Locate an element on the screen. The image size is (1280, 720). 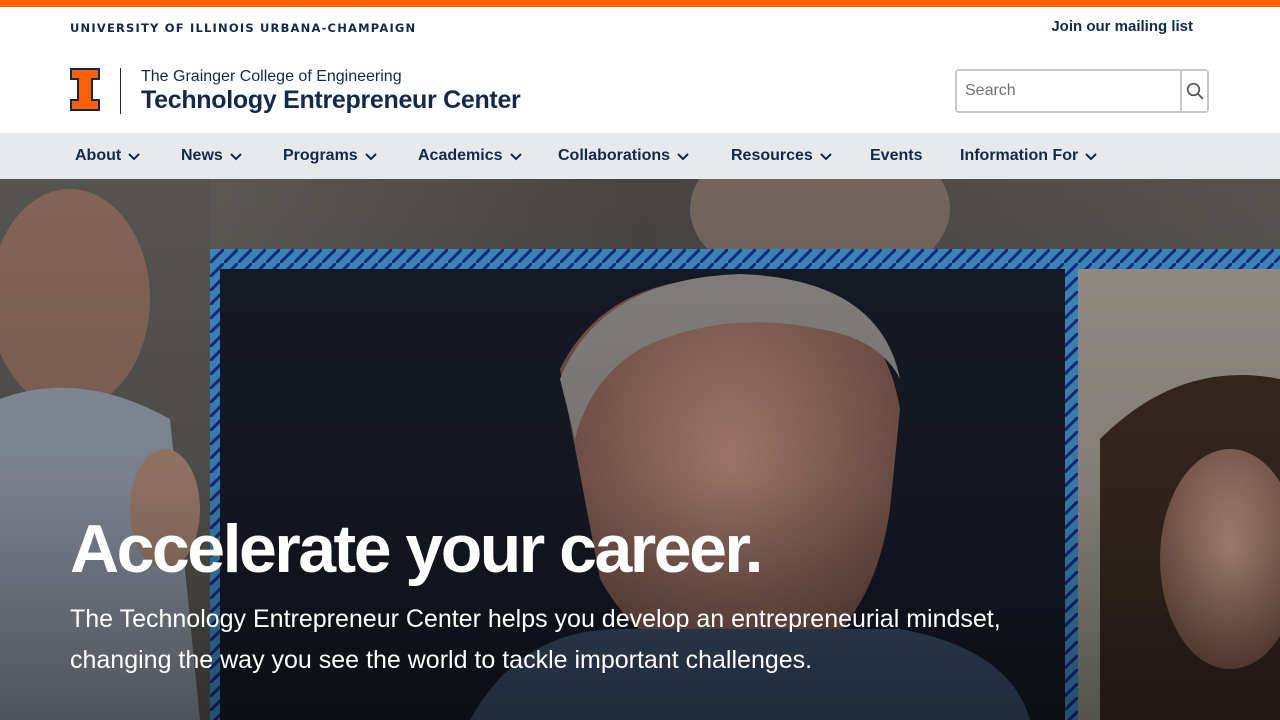
brand-divider is located at coordinates (120, 91).